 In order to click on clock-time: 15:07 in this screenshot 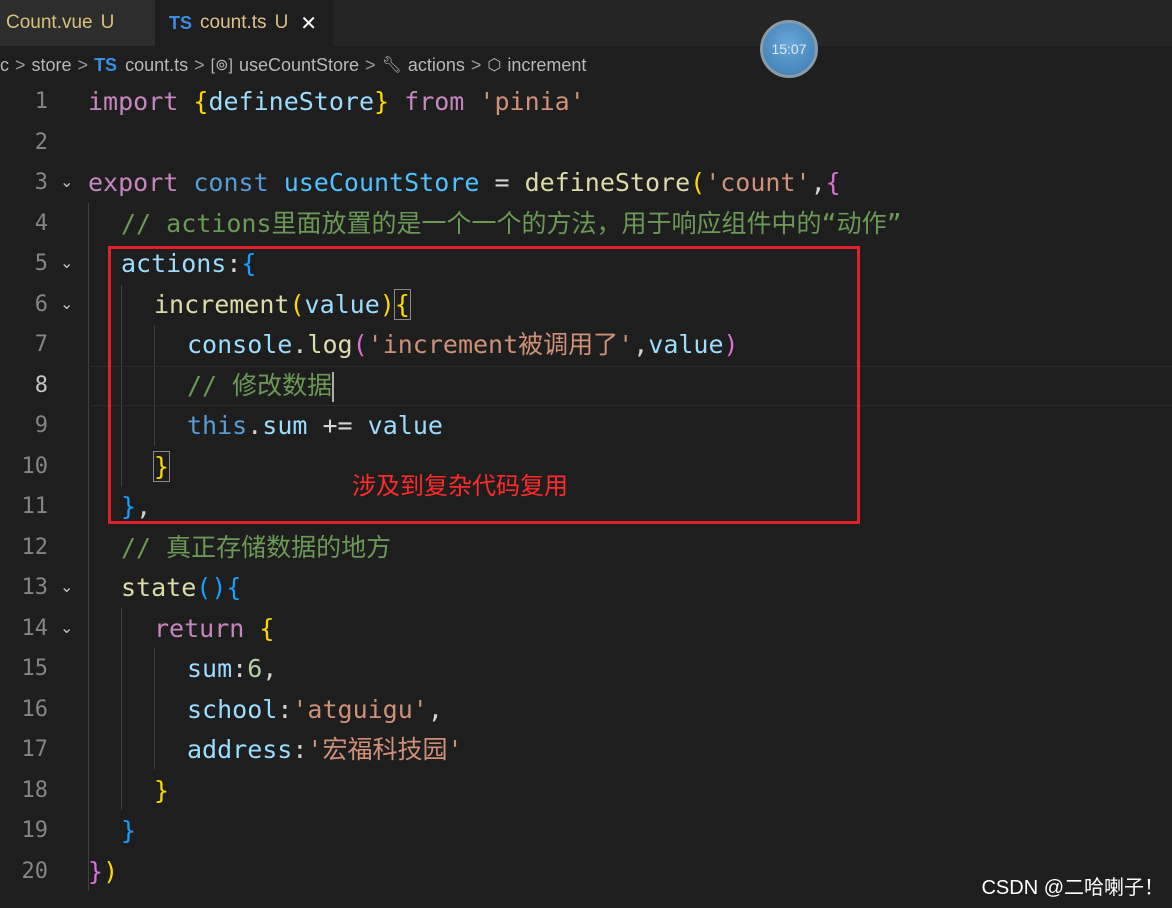, I will do `click(789, 49)`.